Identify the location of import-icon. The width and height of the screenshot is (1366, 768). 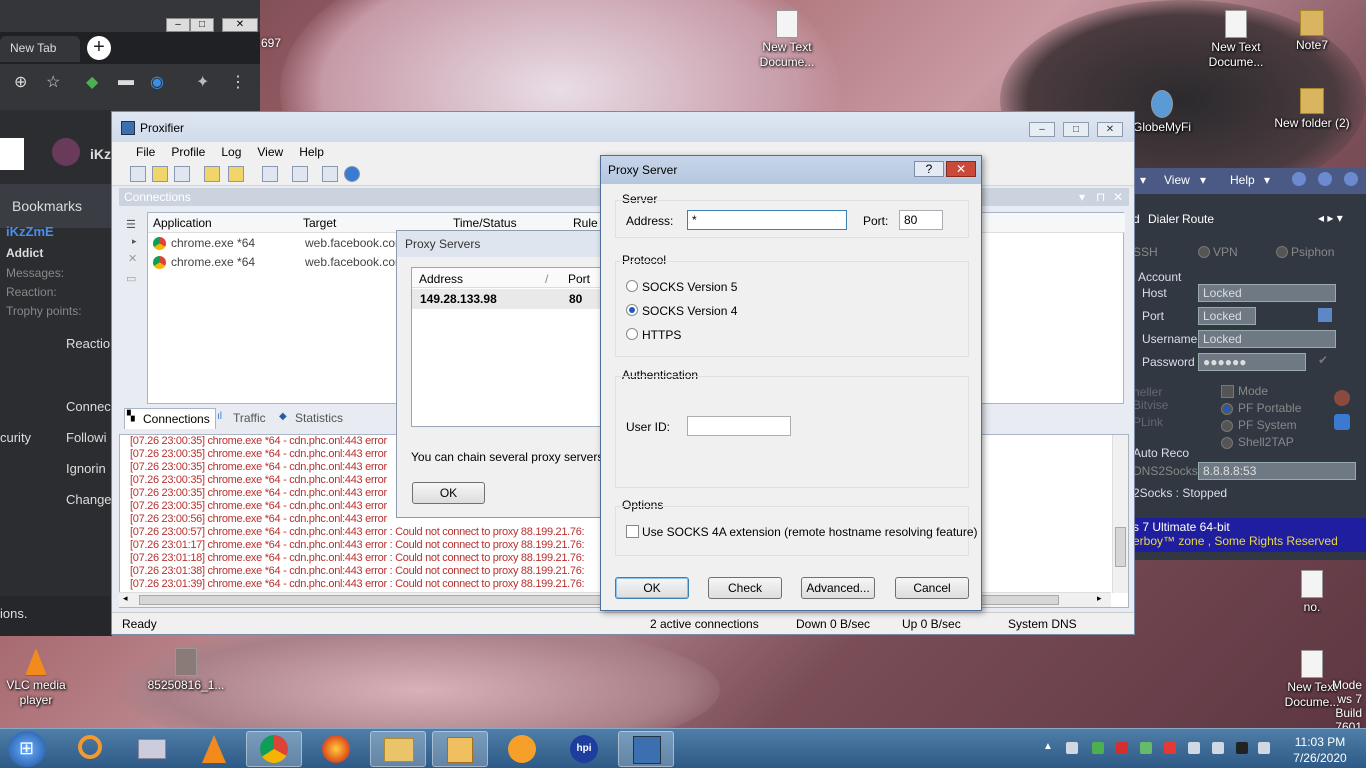
(236, 174).